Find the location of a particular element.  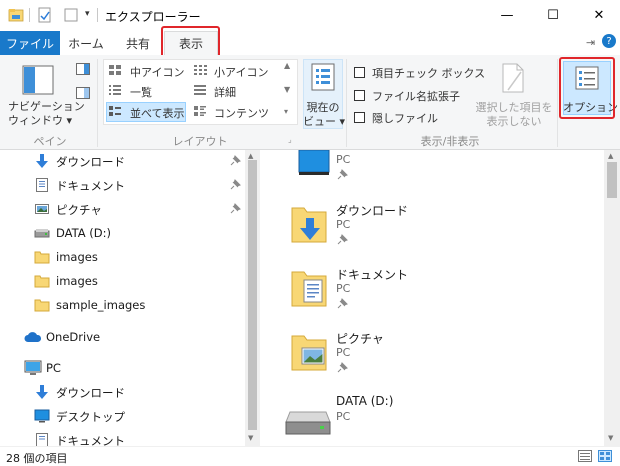

details-pane-icon is located at coordinates (83, 93).